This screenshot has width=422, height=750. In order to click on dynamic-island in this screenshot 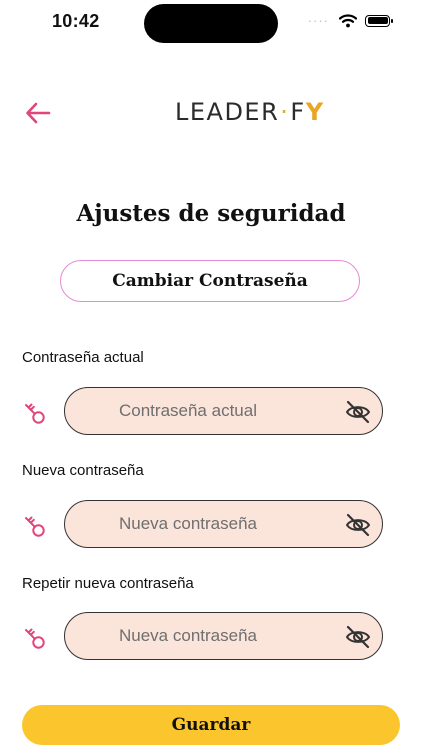, I will do `click(211, 23)`.